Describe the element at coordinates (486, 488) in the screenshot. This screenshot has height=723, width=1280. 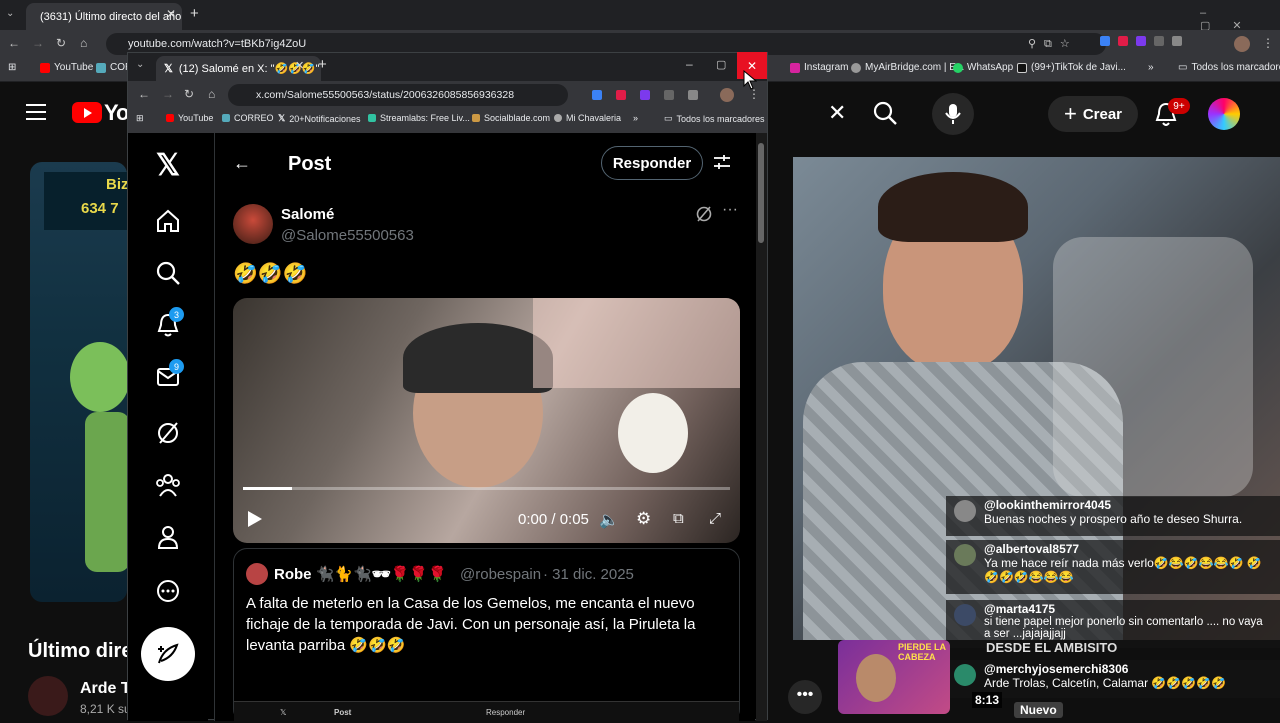
I see `video-progress-track` at that location.